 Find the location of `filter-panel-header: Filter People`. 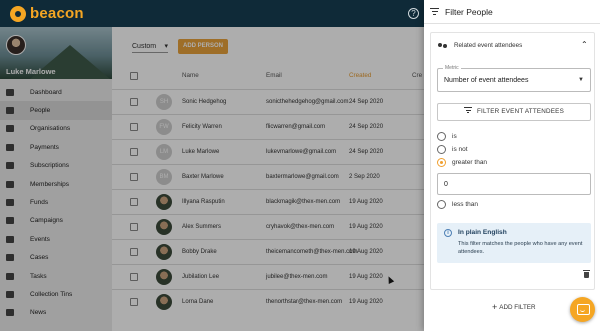

filter-panel-header: Filter People is located at coordinates (512, 12).